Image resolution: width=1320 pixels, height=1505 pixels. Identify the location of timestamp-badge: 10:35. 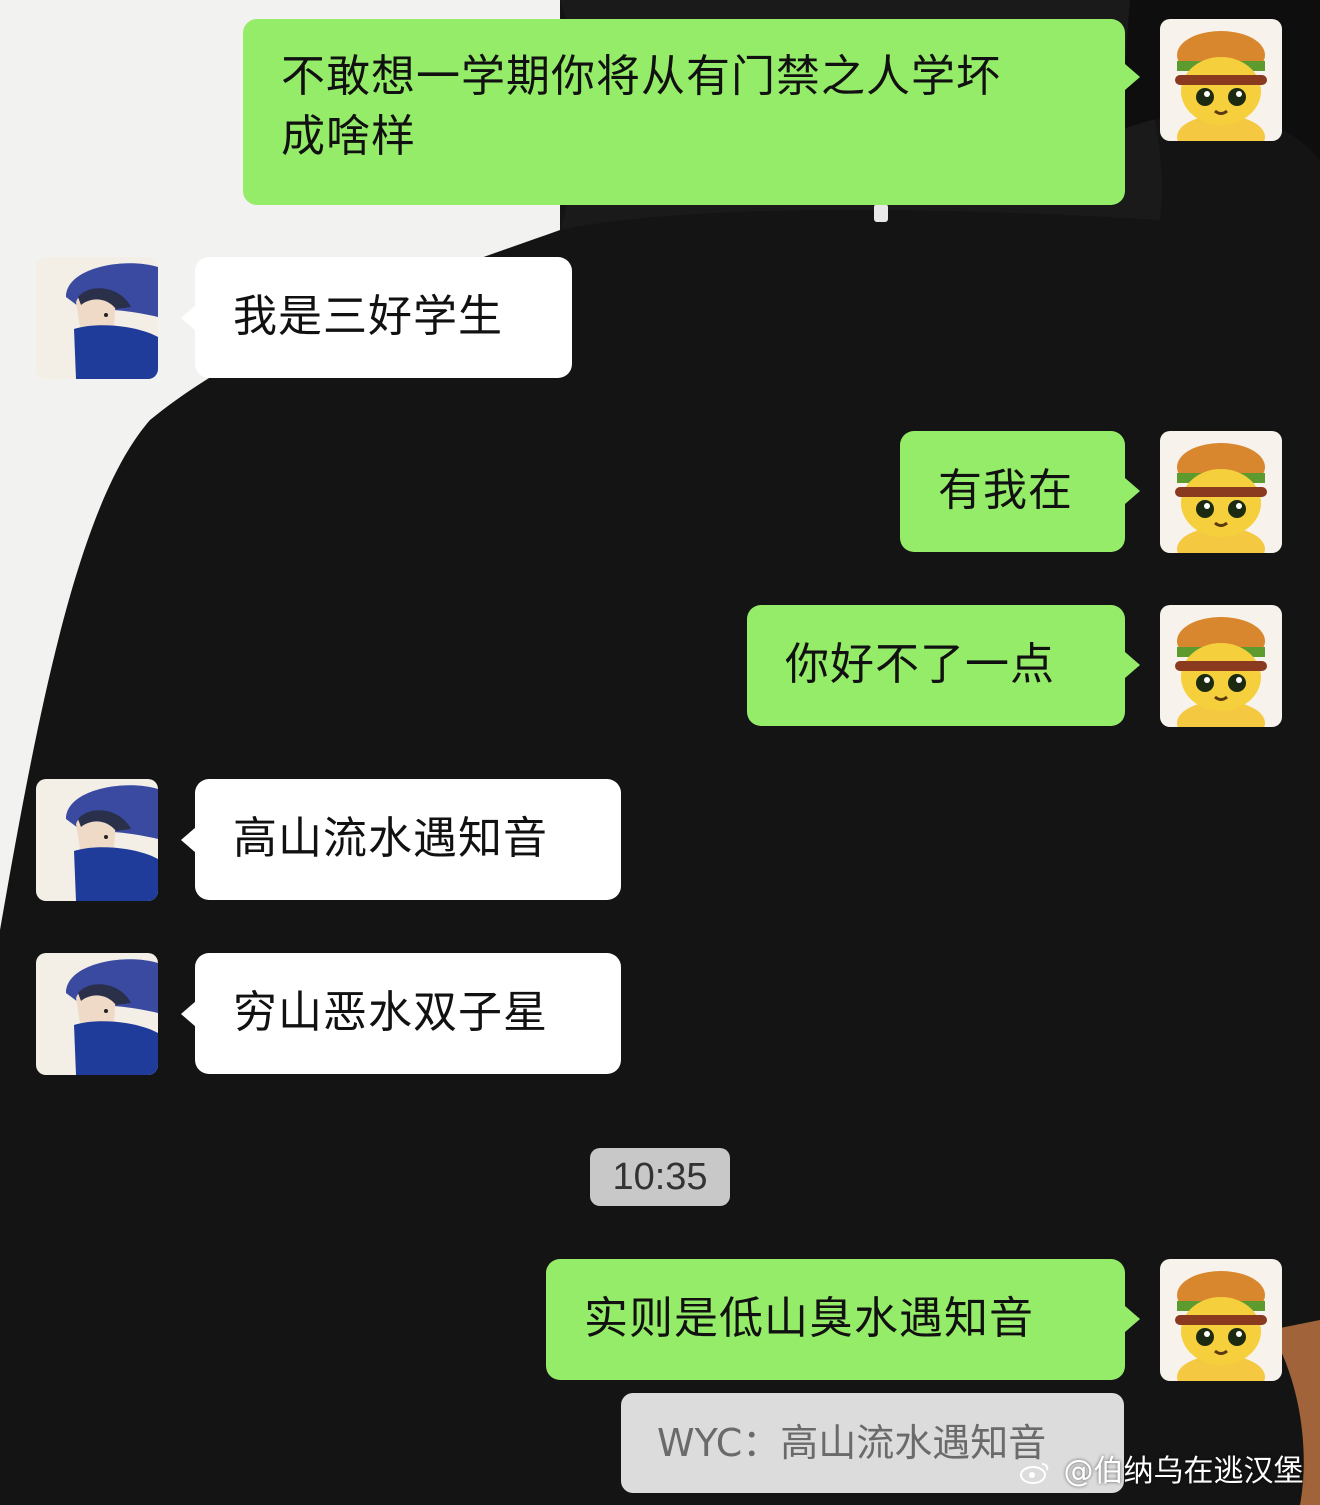
(660, 1177).